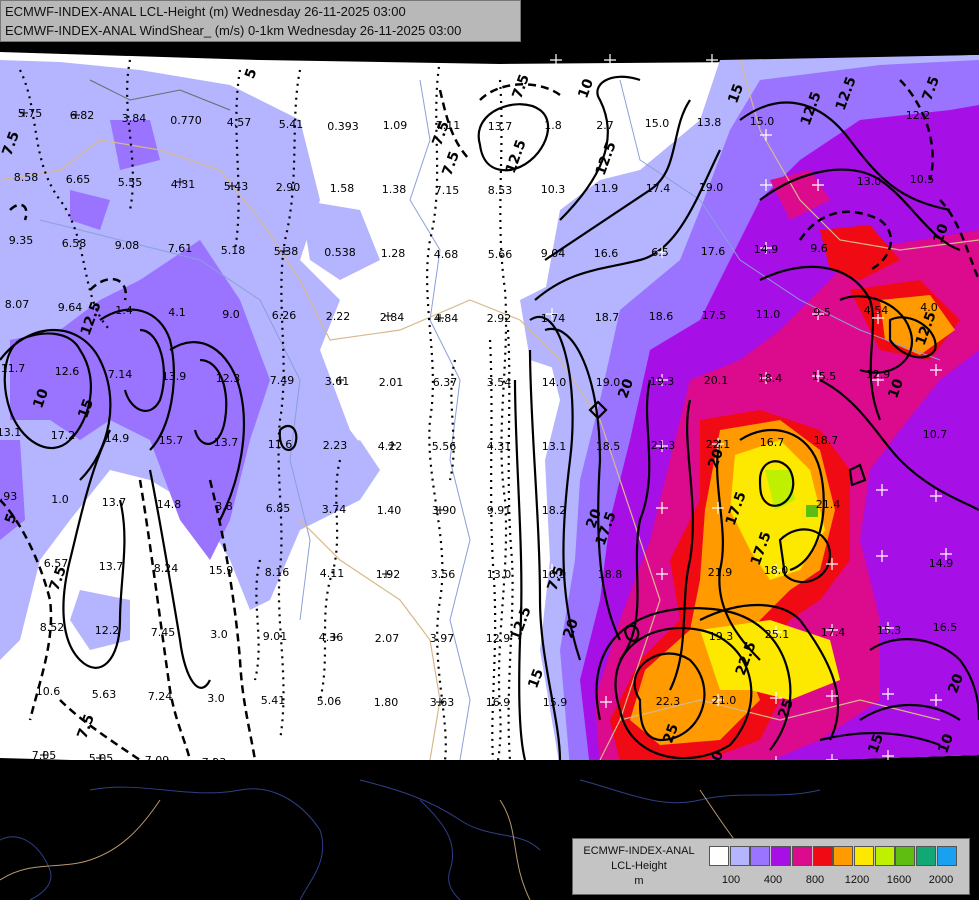  Describe the element at coordinates (340, 252) in the screenshot. I see `windshear-value: 0.538` at that location.